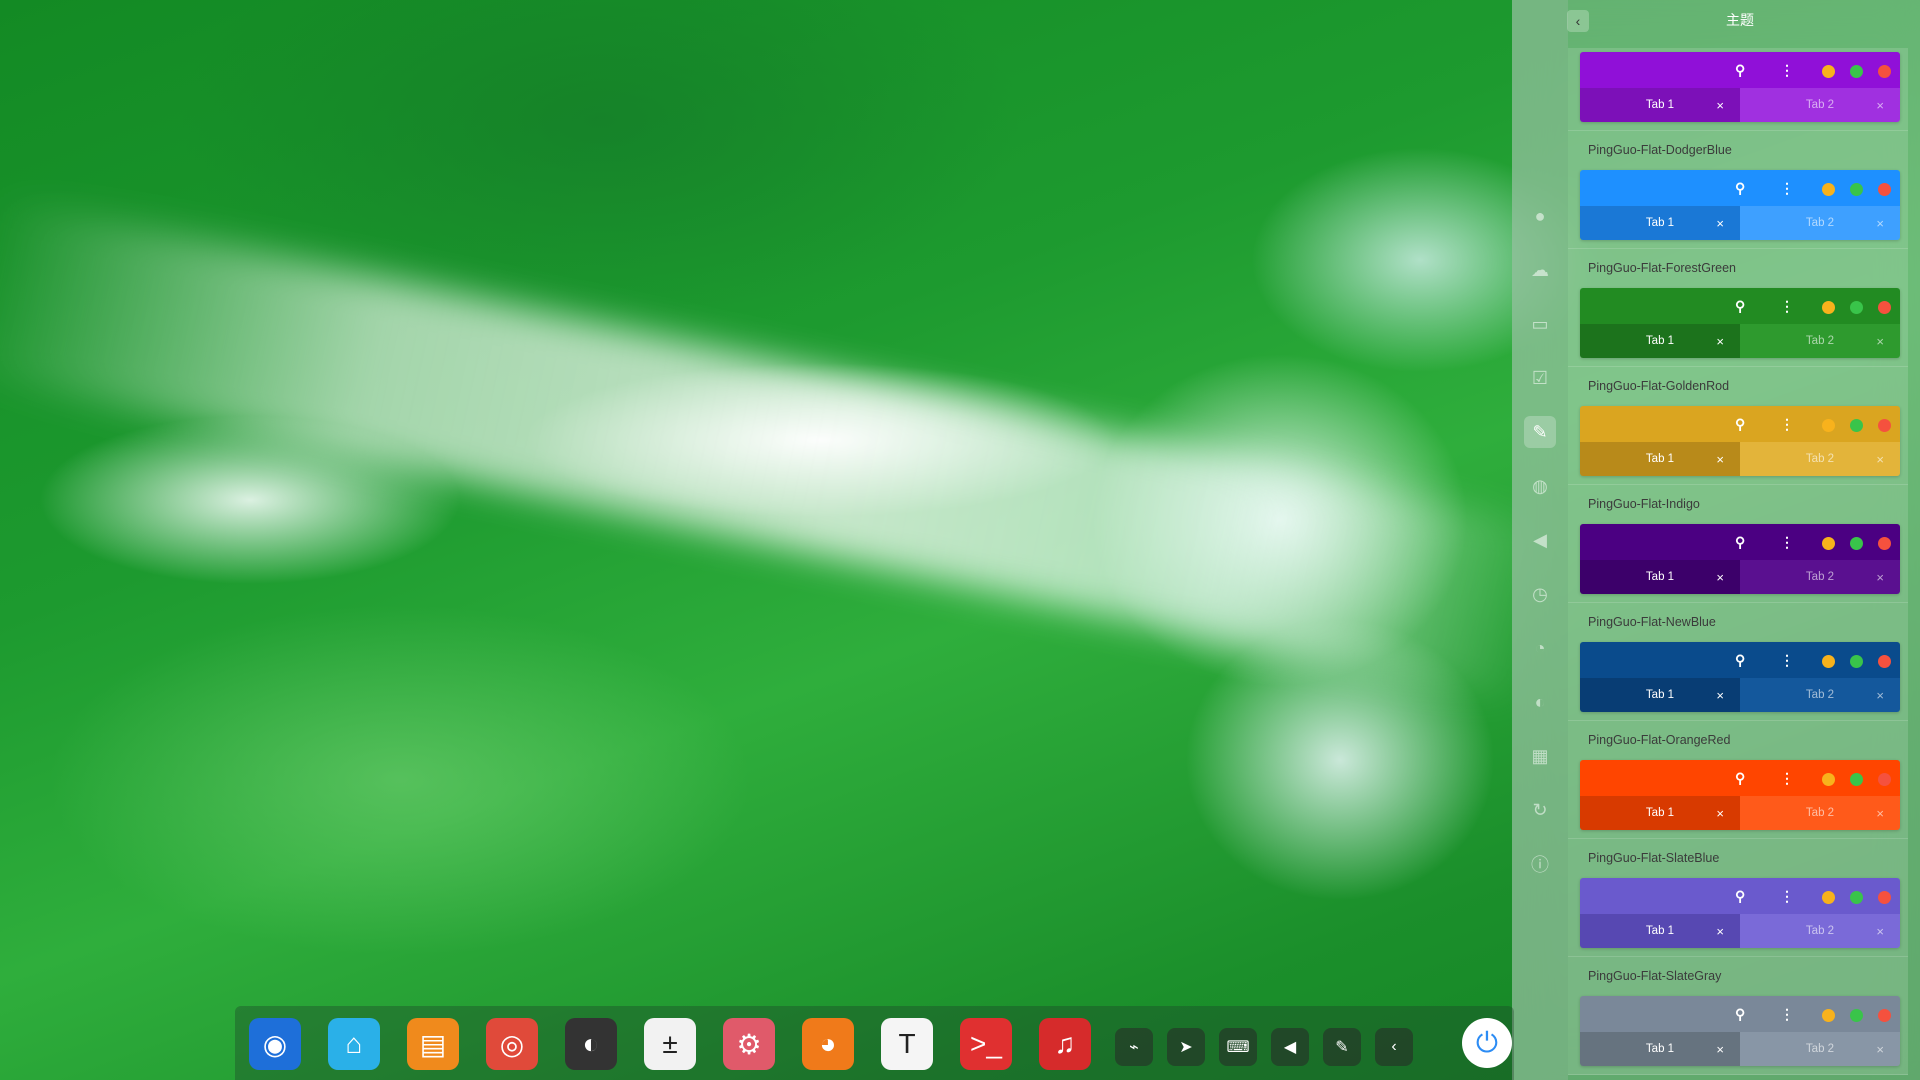  I want to click on telegram-icon: ➤, so click(1186, 1047).